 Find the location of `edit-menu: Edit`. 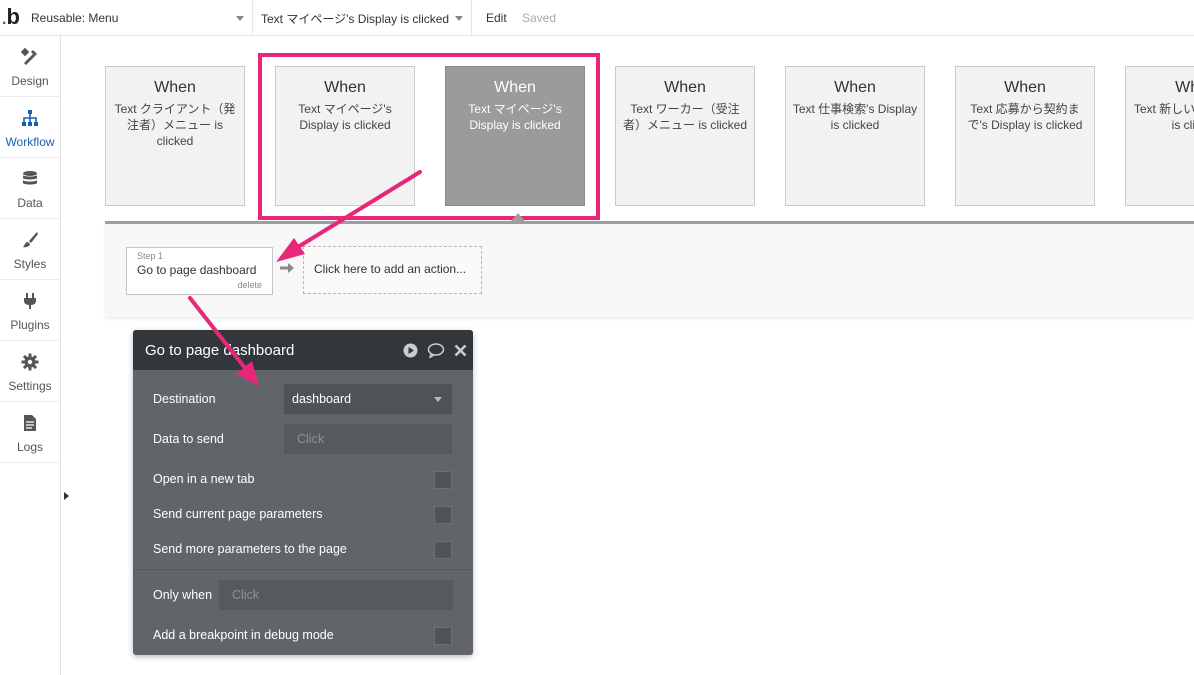

edit-menu: Edit is located at coordinates (496, 18).